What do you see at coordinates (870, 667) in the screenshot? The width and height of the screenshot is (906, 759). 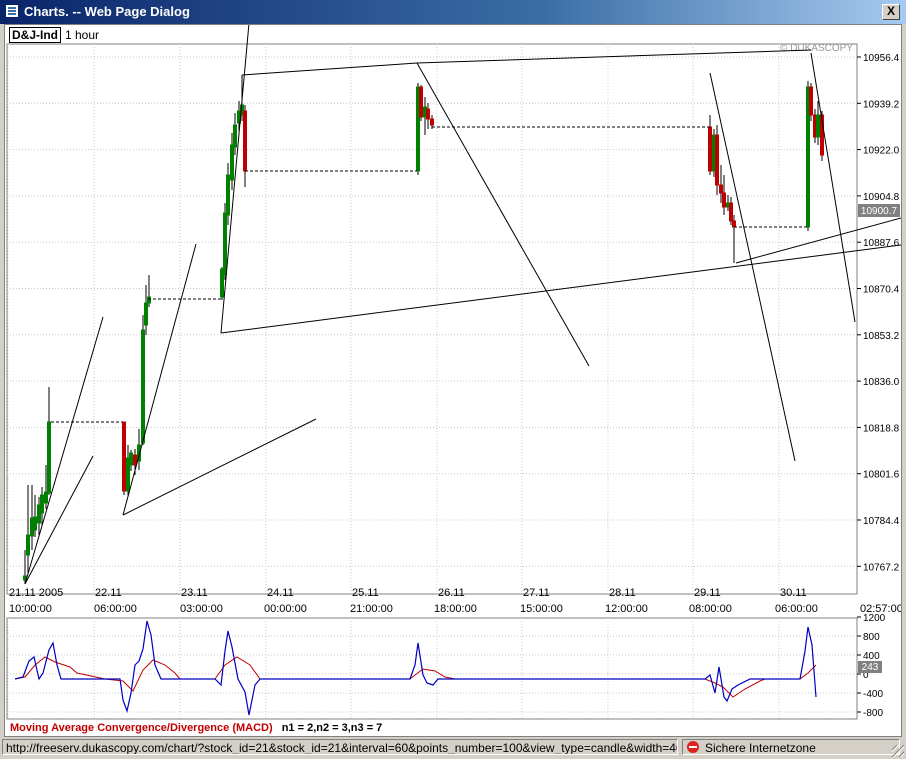 I see `macd-current-label: 243` at bounding box center [870, 667].